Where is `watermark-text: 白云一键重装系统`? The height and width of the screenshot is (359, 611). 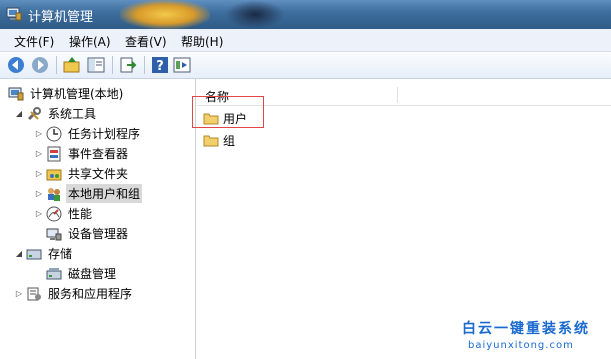
watermark-text: 白云一键重装系统 is located at coordinates (526, 329).